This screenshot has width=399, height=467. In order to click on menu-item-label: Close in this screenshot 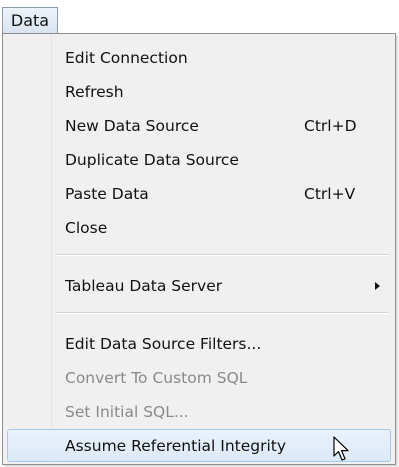, I will do `click(86, 228)`.